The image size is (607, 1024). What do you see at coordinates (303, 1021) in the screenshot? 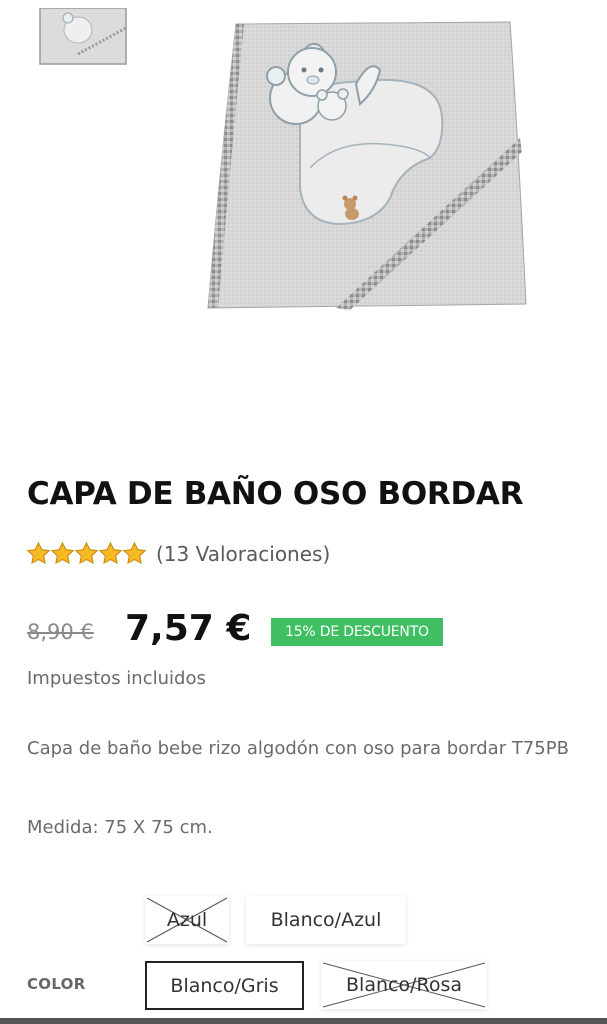
I see `bottom-bar` at bounding box center [303, 1021].